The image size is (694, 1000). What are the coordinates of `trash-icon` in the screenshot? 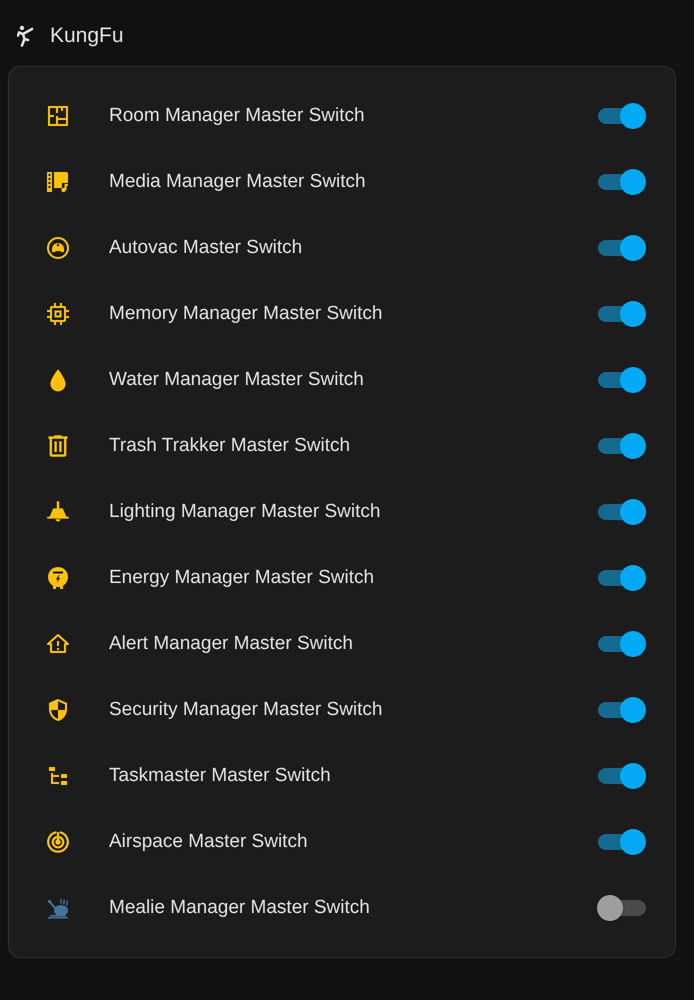 It's located at (58, 446).